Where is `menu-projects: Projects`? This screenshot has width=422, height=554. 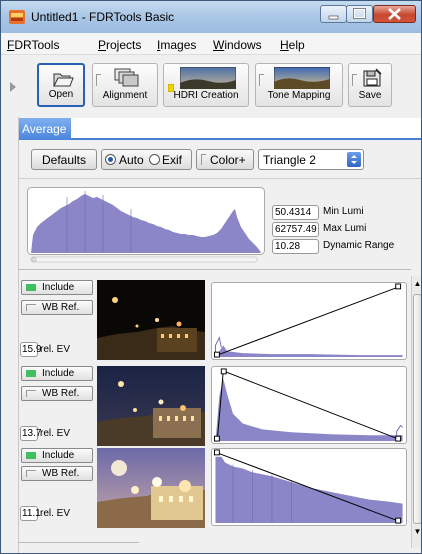 menu-projects: Projects is located at coordinates (119, 45).